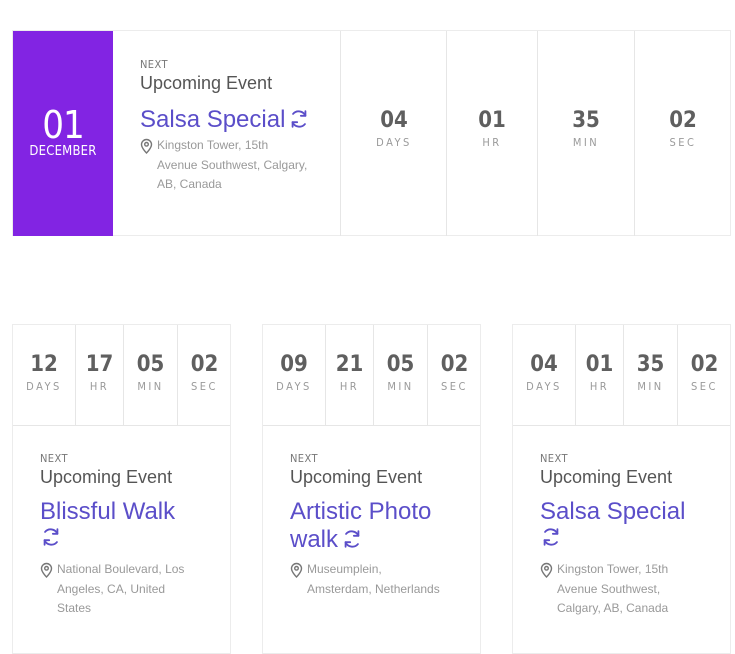  What do you see at coordinates (99, 364) in the screenshot?
I see `countdown-value: 17` at bounding box center [99, 364].